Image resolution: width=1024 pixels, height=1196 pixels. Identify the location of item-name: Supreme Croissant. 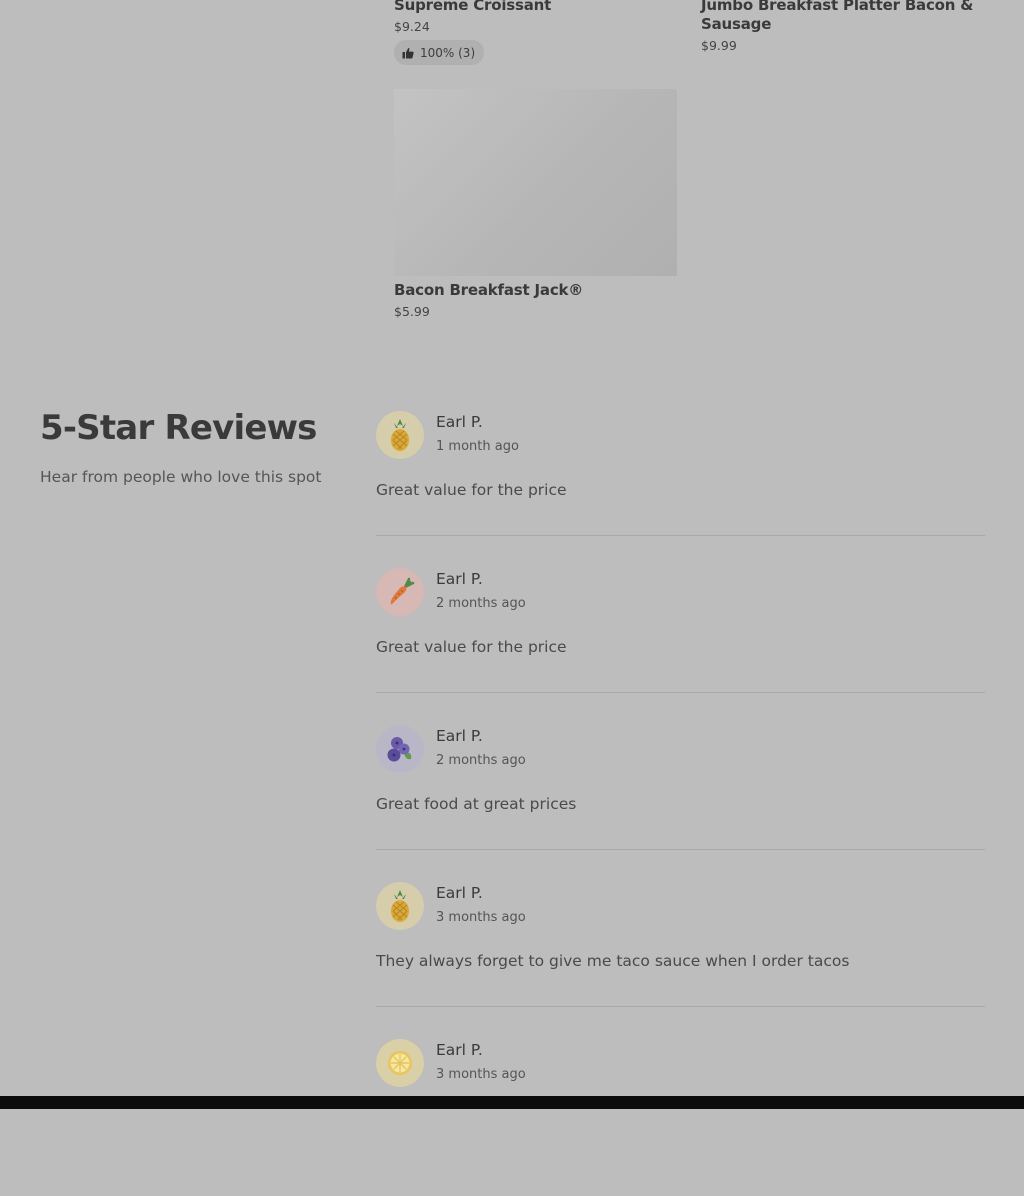
(473, 7).